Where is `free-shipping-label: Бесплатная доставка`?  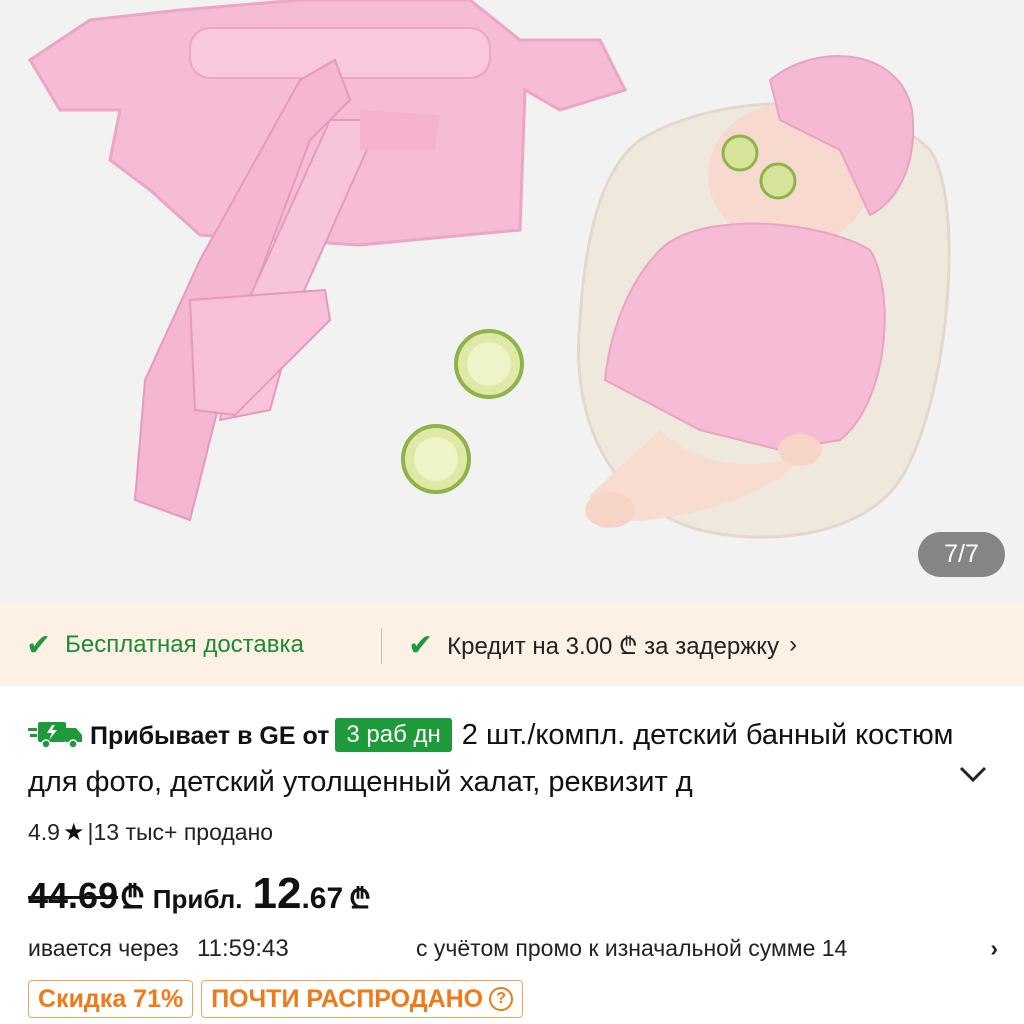
free-shipping-label: Бесплатная доставка is located at coordinates (184, 644).